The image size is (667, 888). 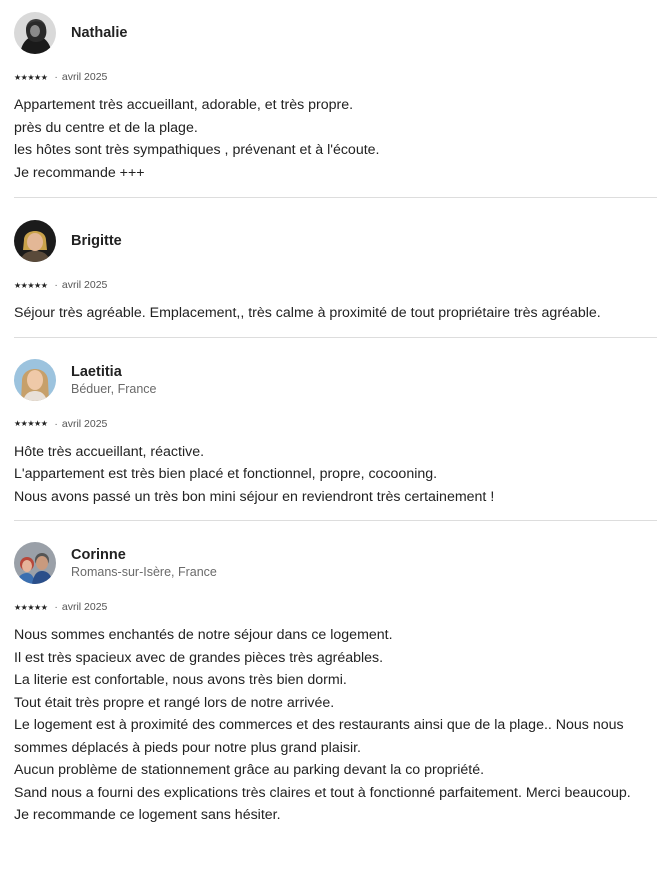 What do you see at coordinates (144, 572) in the screenshot?
I see `reviewer-location: Romans-sur-Isère, France` at bounding box center [144, 572].